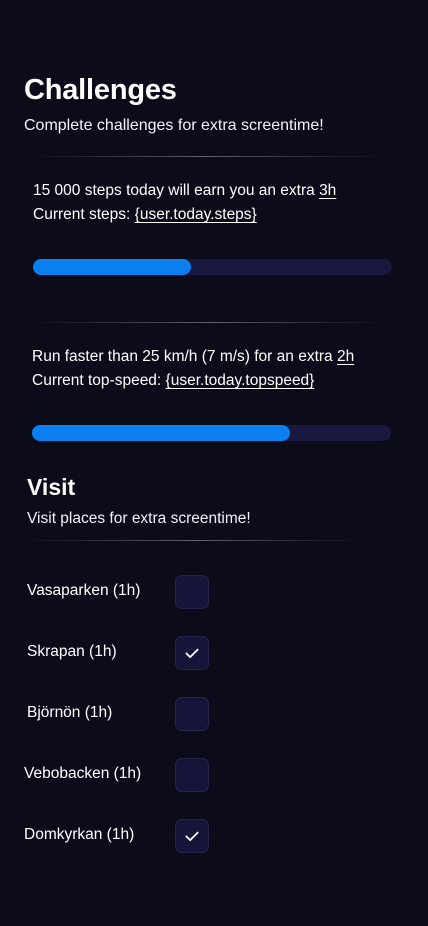 This screenshot has height=926, width=428. What do you see at coordinates (83, 773) in the screenshot?
I see `visit-place-label: Vebobacken (1h)` at bounding box center [83, 773].